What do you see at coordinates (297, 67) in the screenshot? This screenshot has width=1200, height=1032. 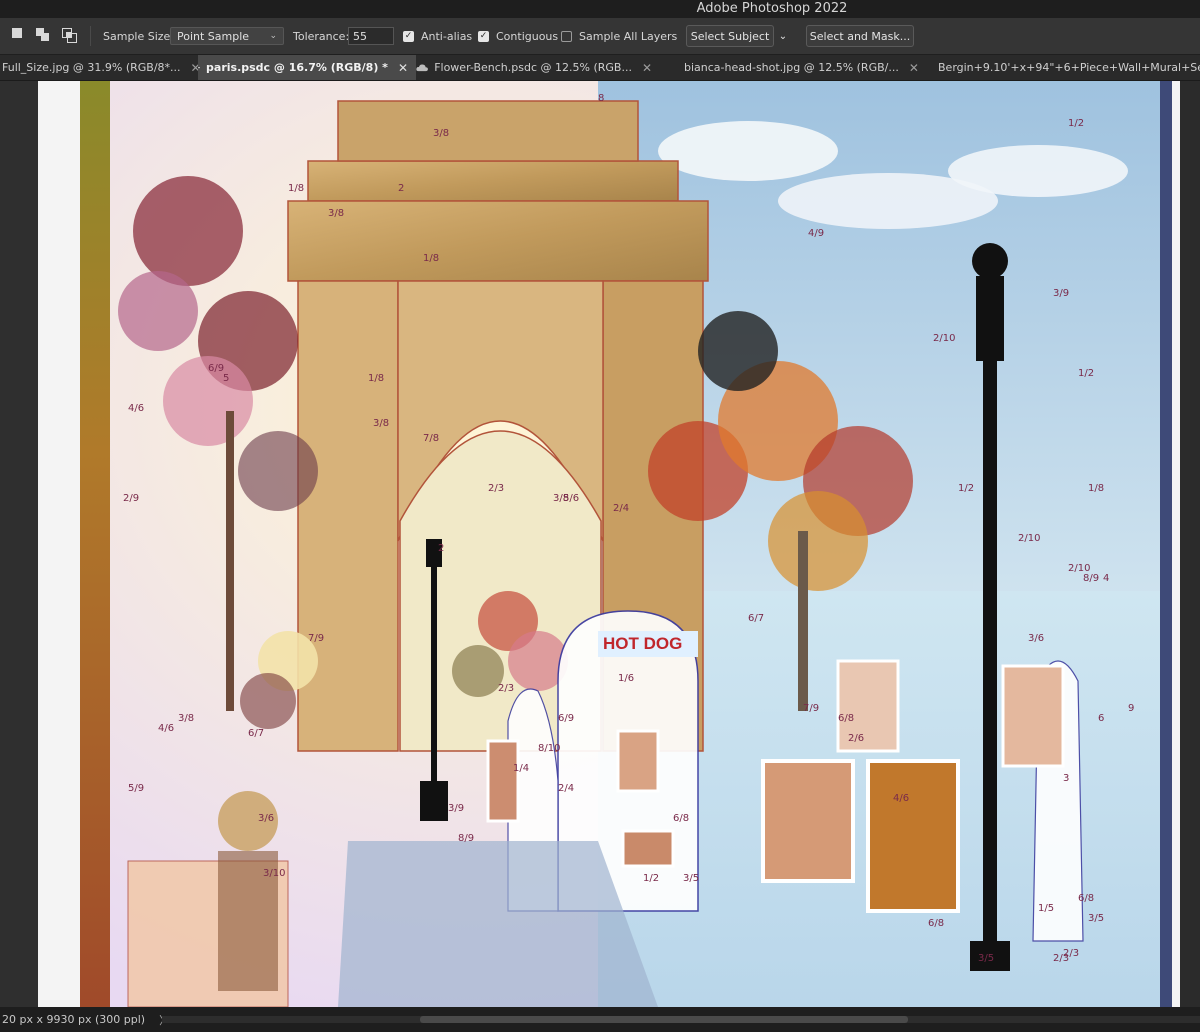 I see `tab-label: paris.psdc @ 16.7% (RGB/8) *` at bounding box center [297, 67].